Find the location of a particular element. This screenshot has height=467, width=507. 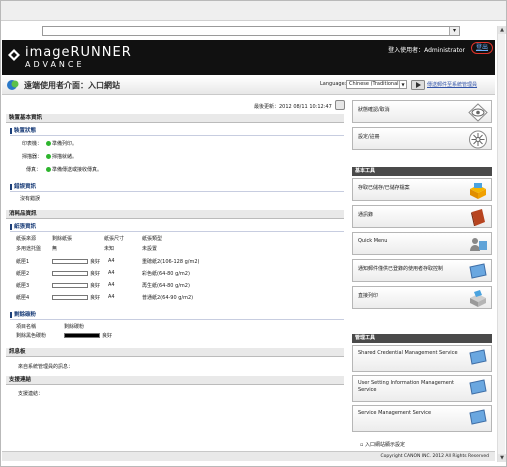

login-user: Administrator is located at coordinates (444, 50).